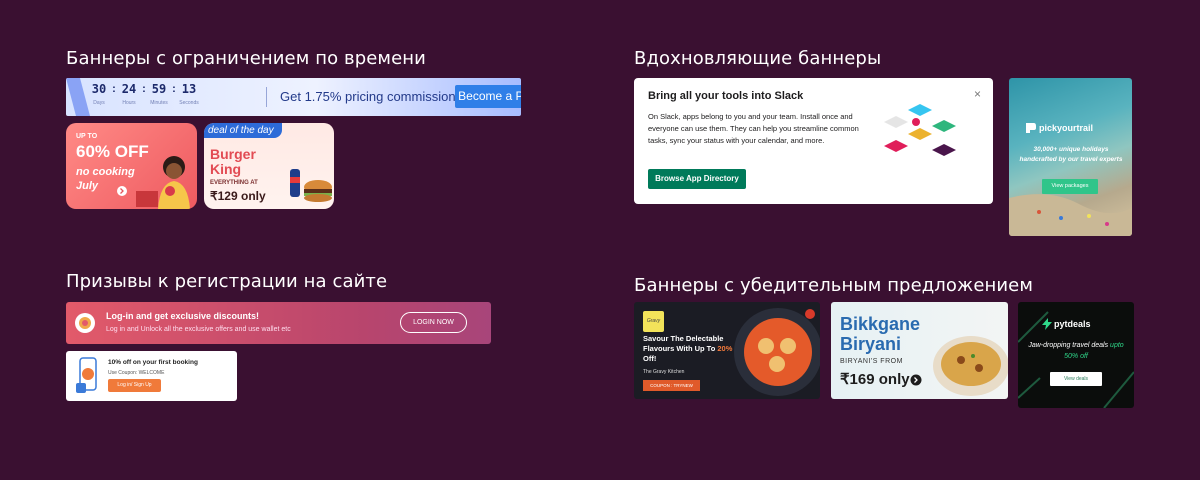 This screenshot has width=1200, height=480. I want to click on become-partner-button: Become a Partner, so click(488, 96).